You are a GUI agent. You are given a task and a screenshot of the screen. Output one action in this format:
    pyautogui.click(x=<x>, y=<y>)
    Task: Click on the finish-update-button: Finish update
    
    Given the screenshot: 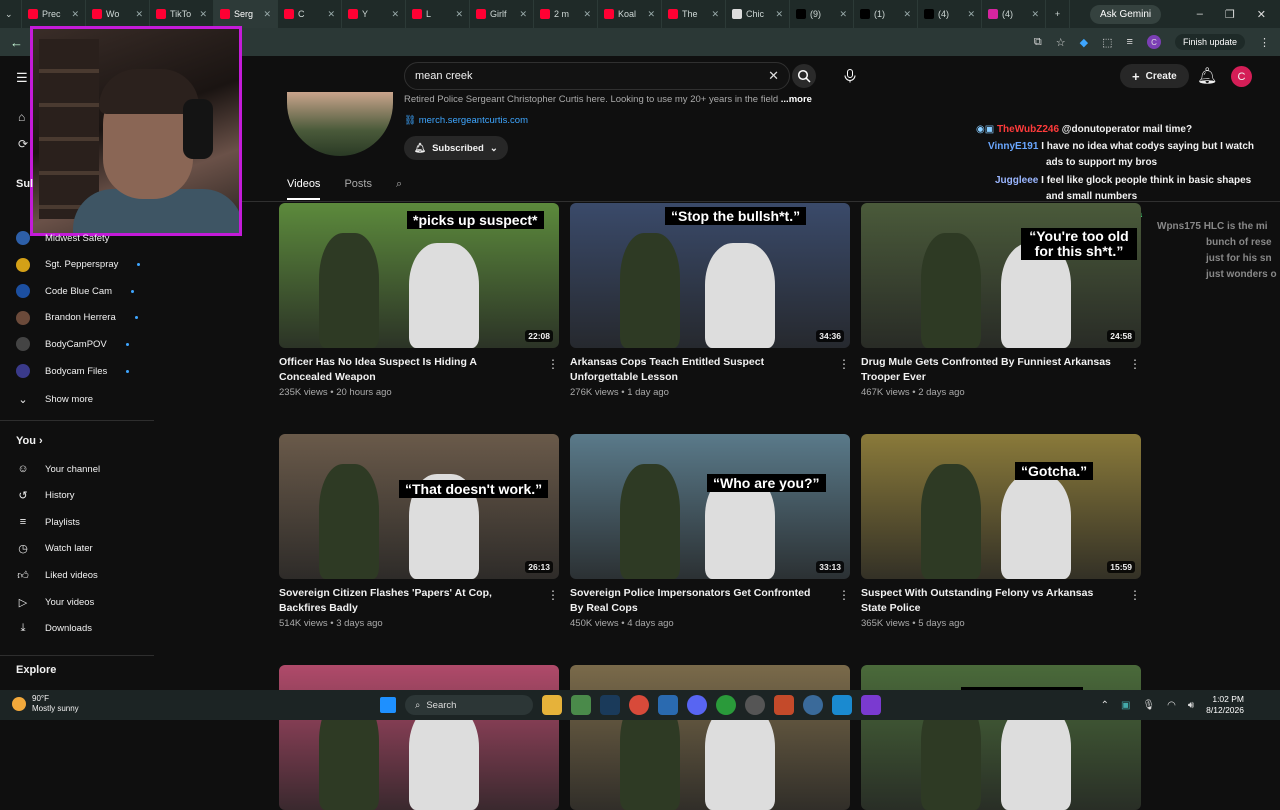 What is the action you would take?
    pyautogui.click(x=1209, y=42)
    